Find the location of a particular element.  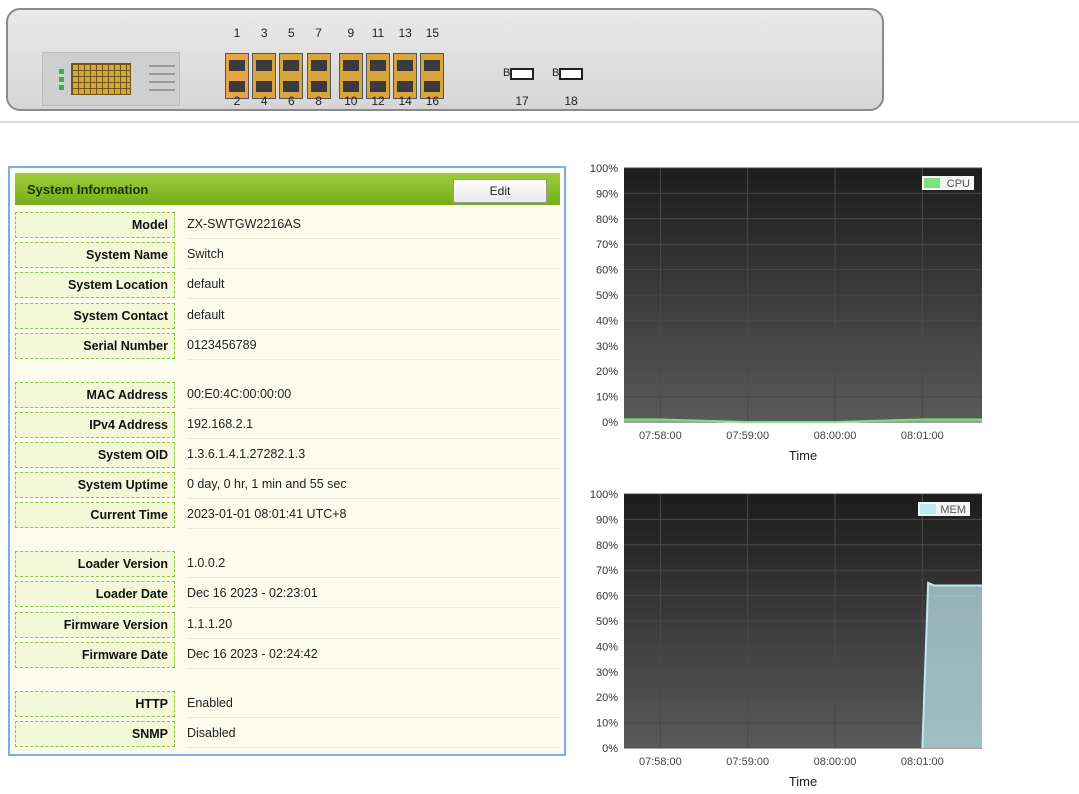

info-row: SNMP Disabled is located at coordinates (287, 734).